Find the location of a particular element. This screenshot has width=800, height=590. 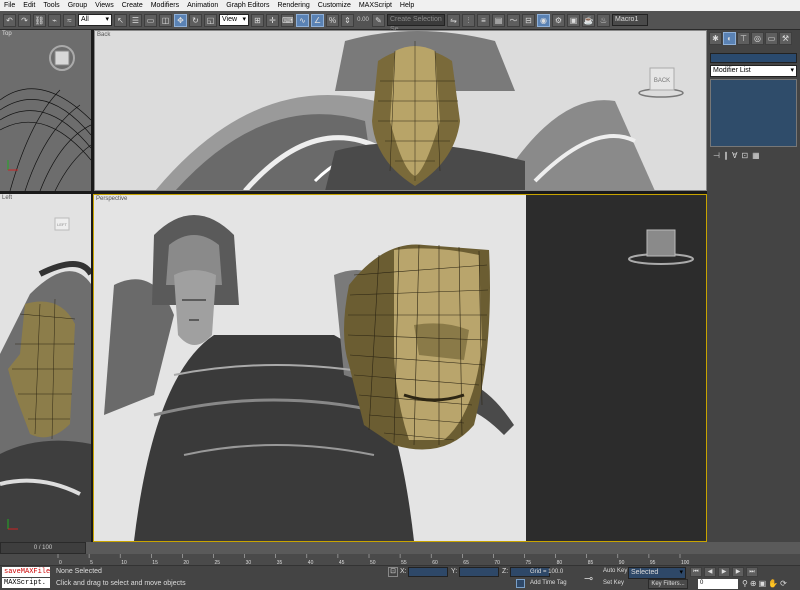

selection-filter-dropdown: All is located at coordinates (95, 20).